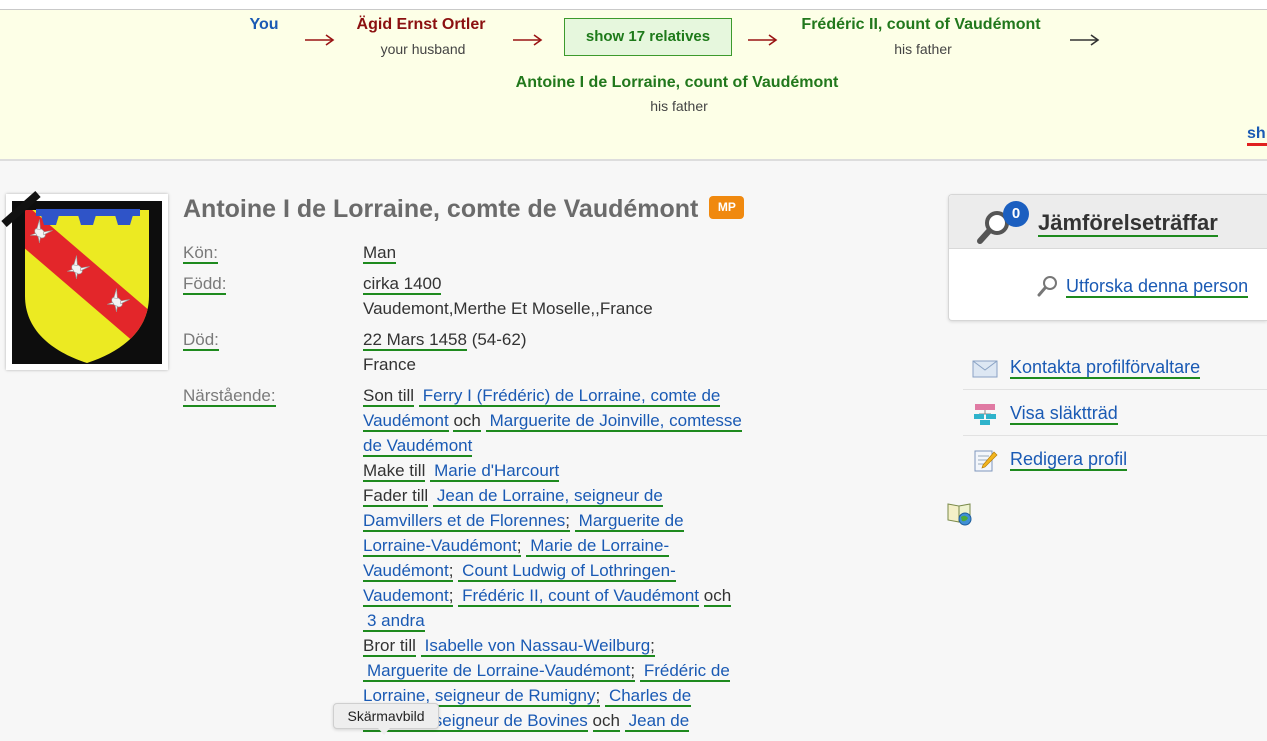 This screenshot has height=741, width=1267. Describe the element at coordinates (921, 25) in the screenshot. I see `path-person-father: Frédéric II, count of Vaudémont` at that location.